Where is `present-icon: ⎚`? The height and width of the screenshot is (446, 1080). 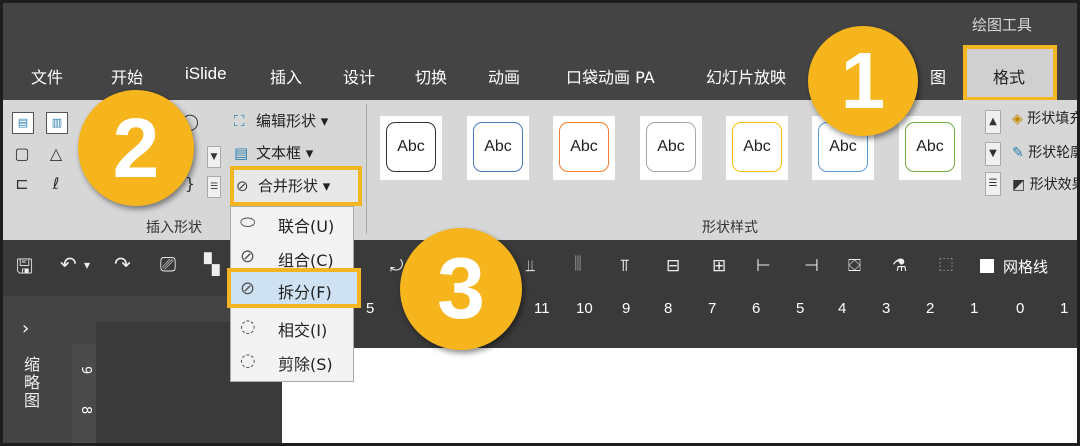 present-icon: ⎚ is located at coordinates (168, 264).